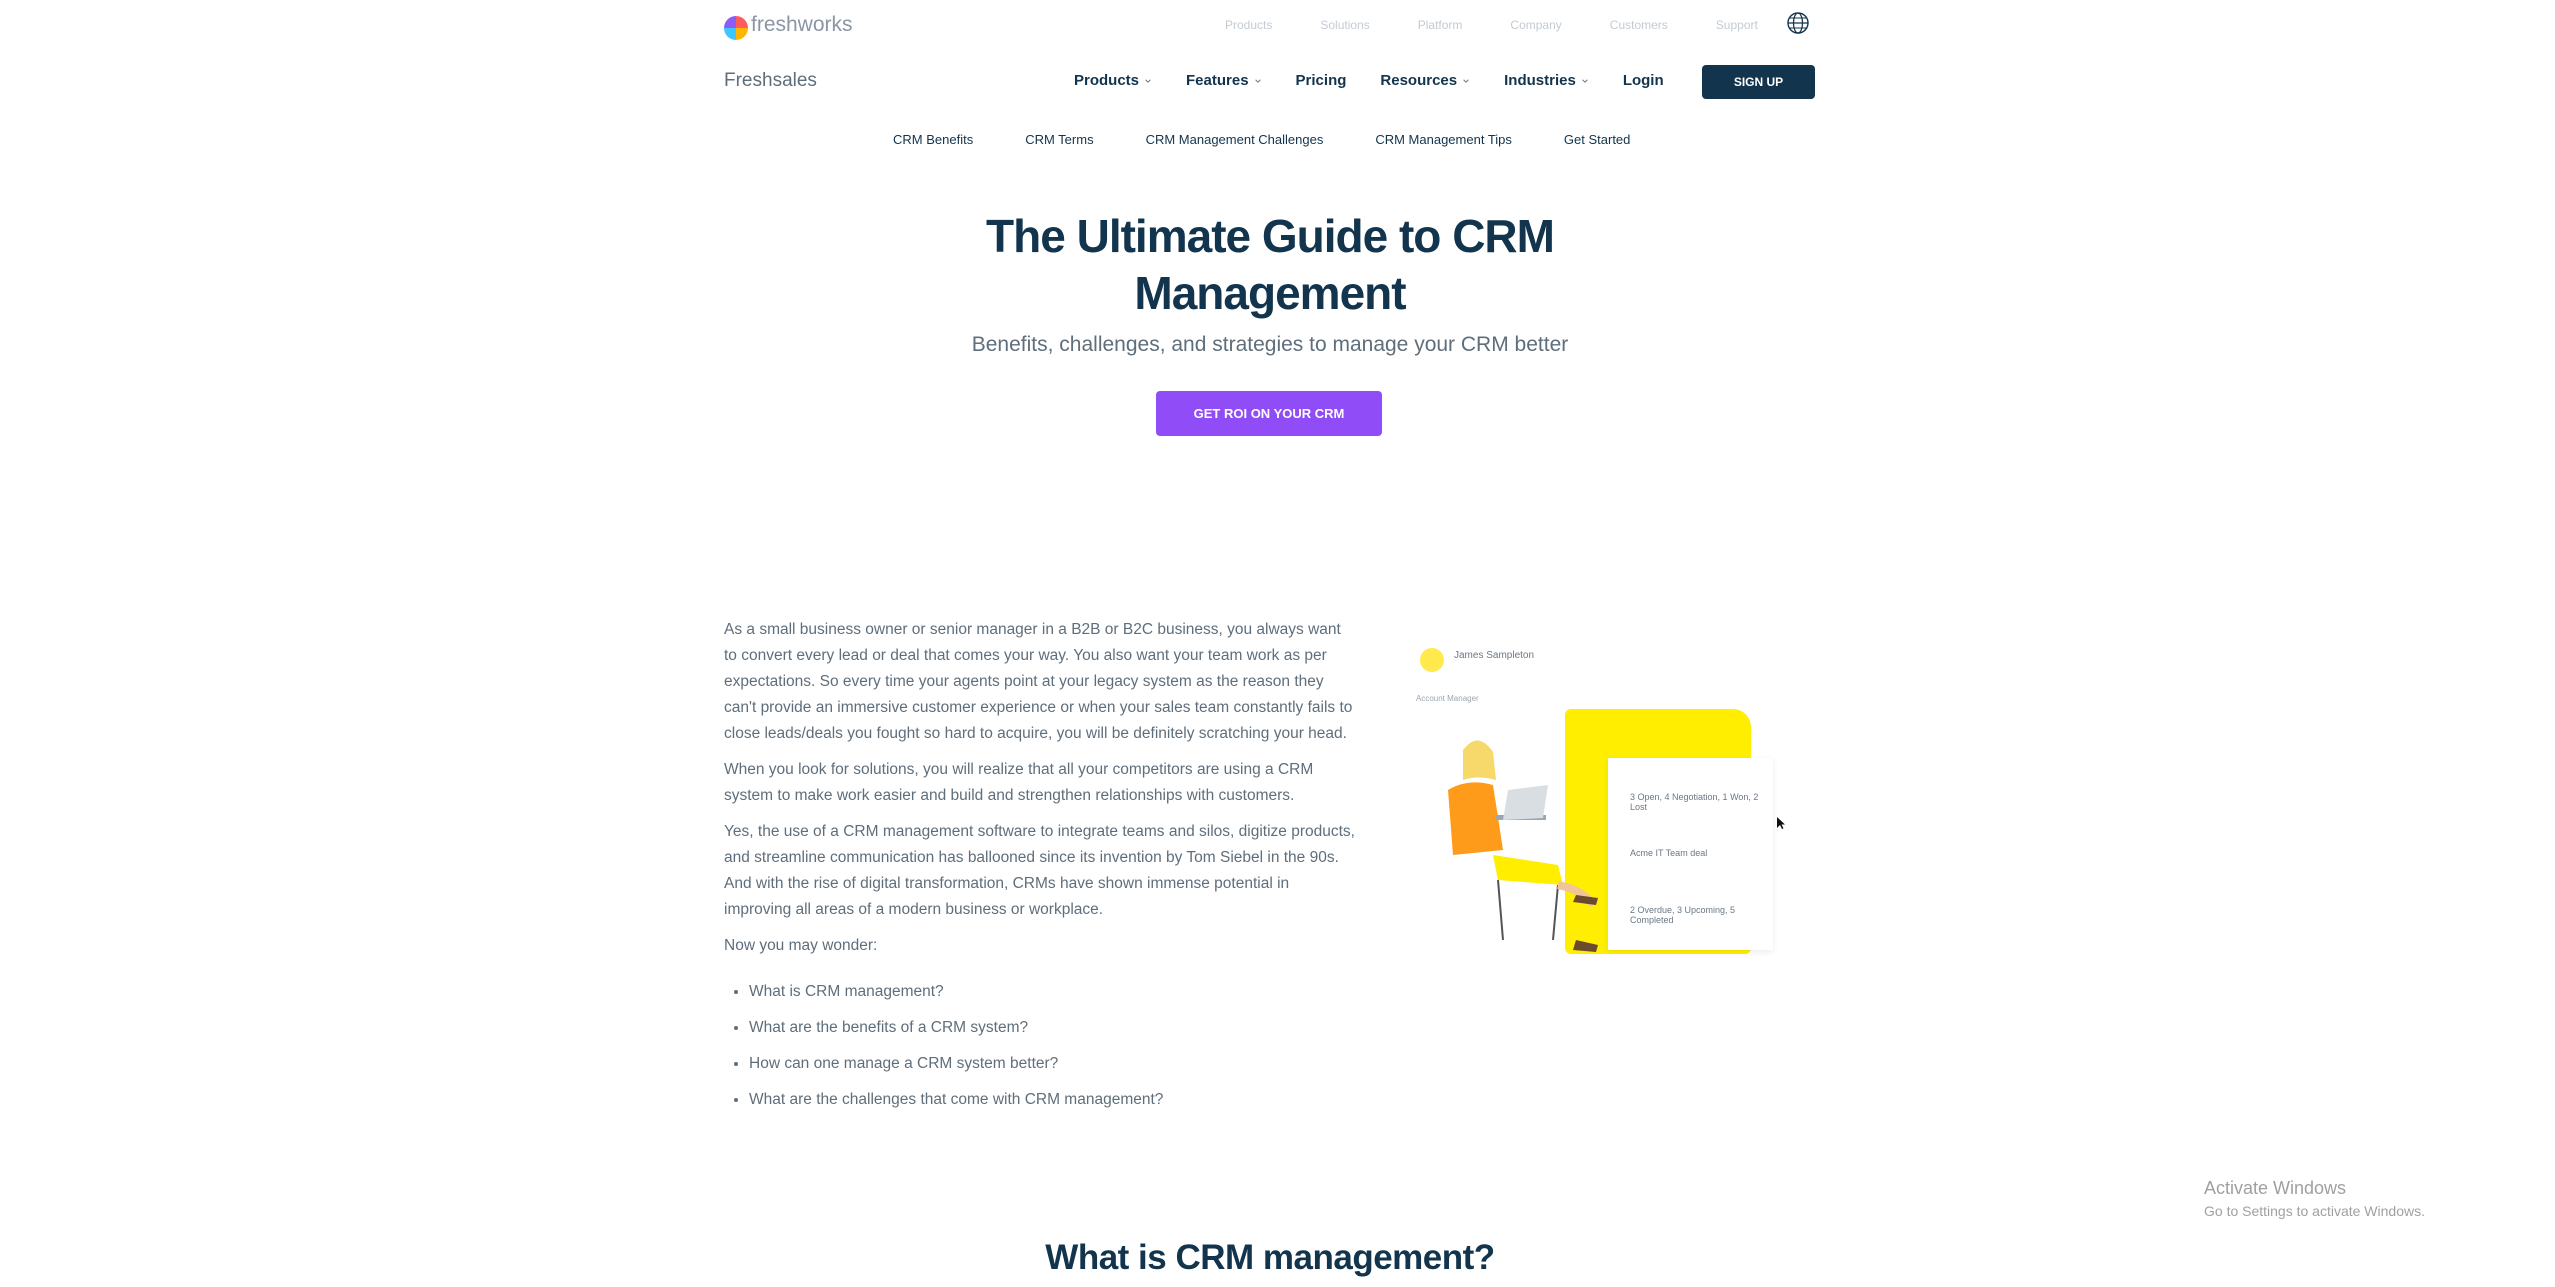  What do you see at coordinates (1540, 80) in the screenshot?
I see `nav-industries-label: Industries` at bounding box center [1540, 80].